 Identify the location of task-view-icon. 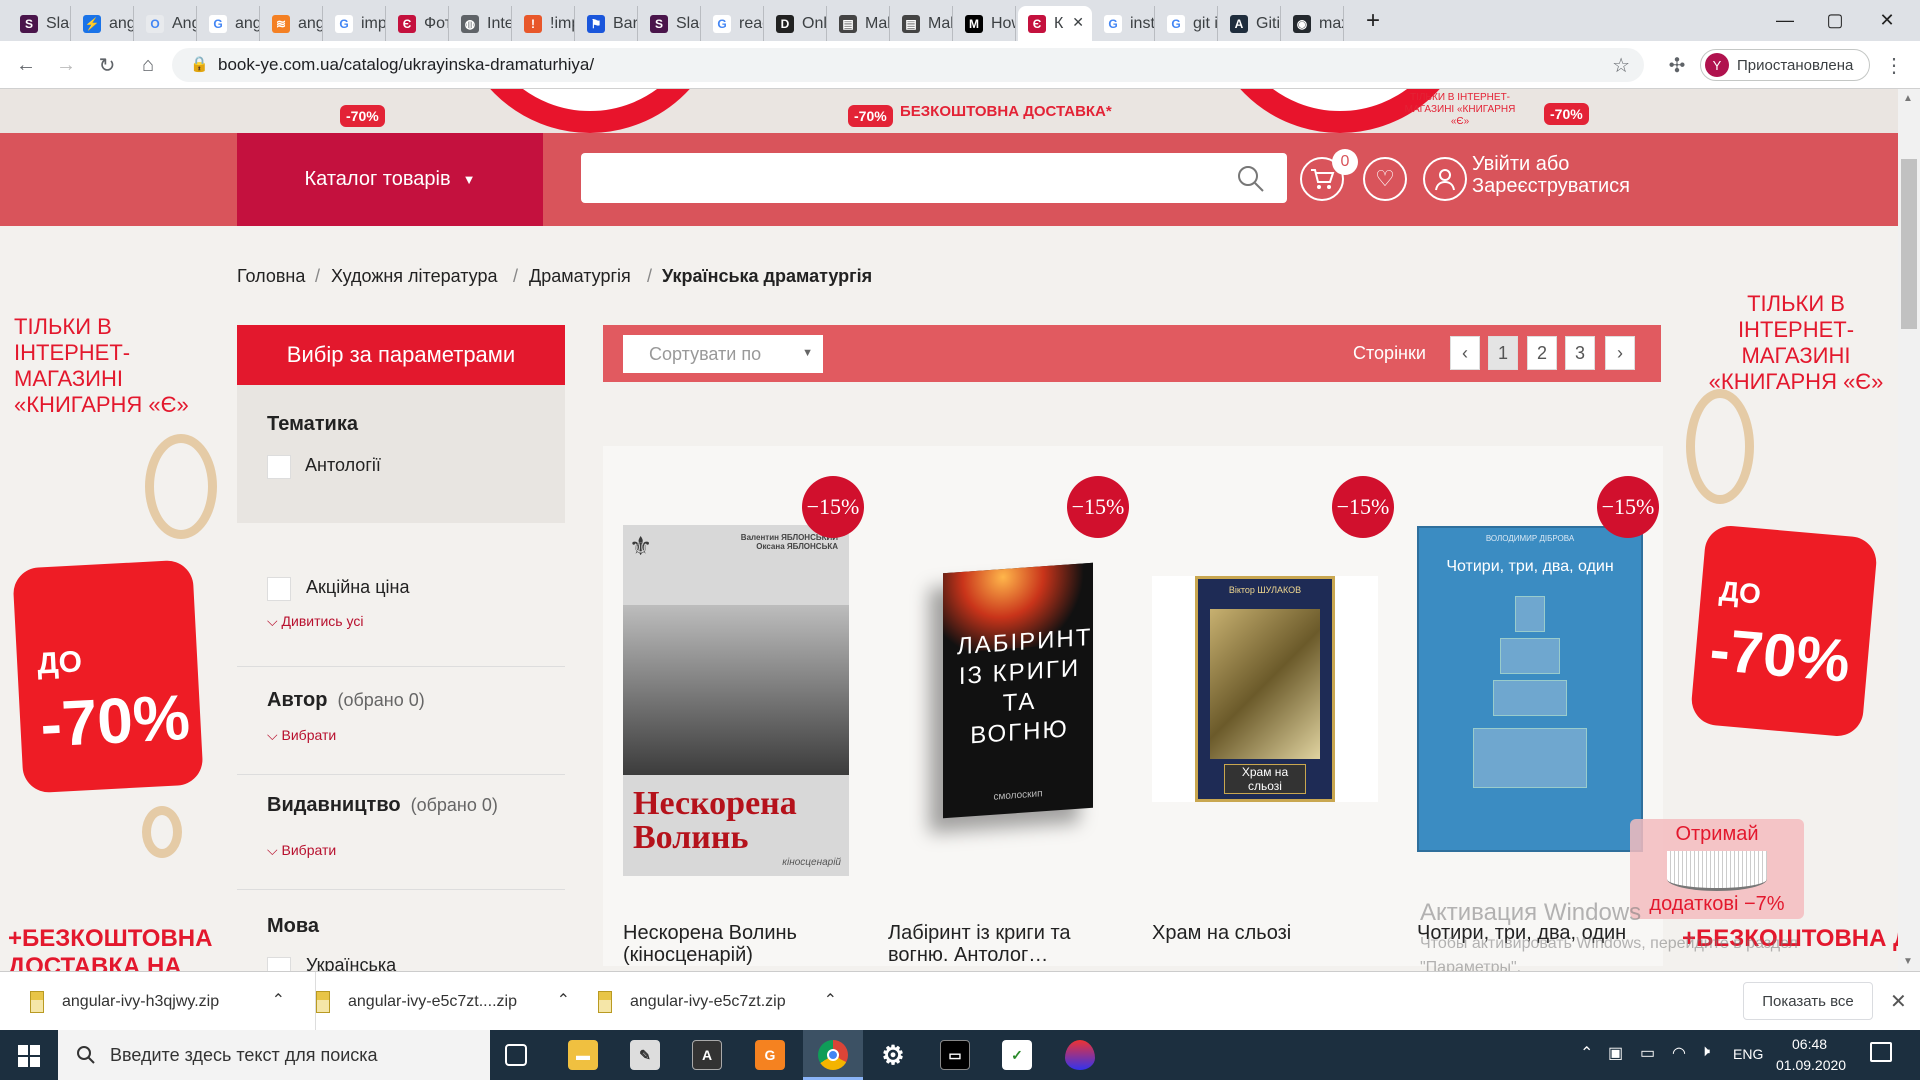
(516, 1055).